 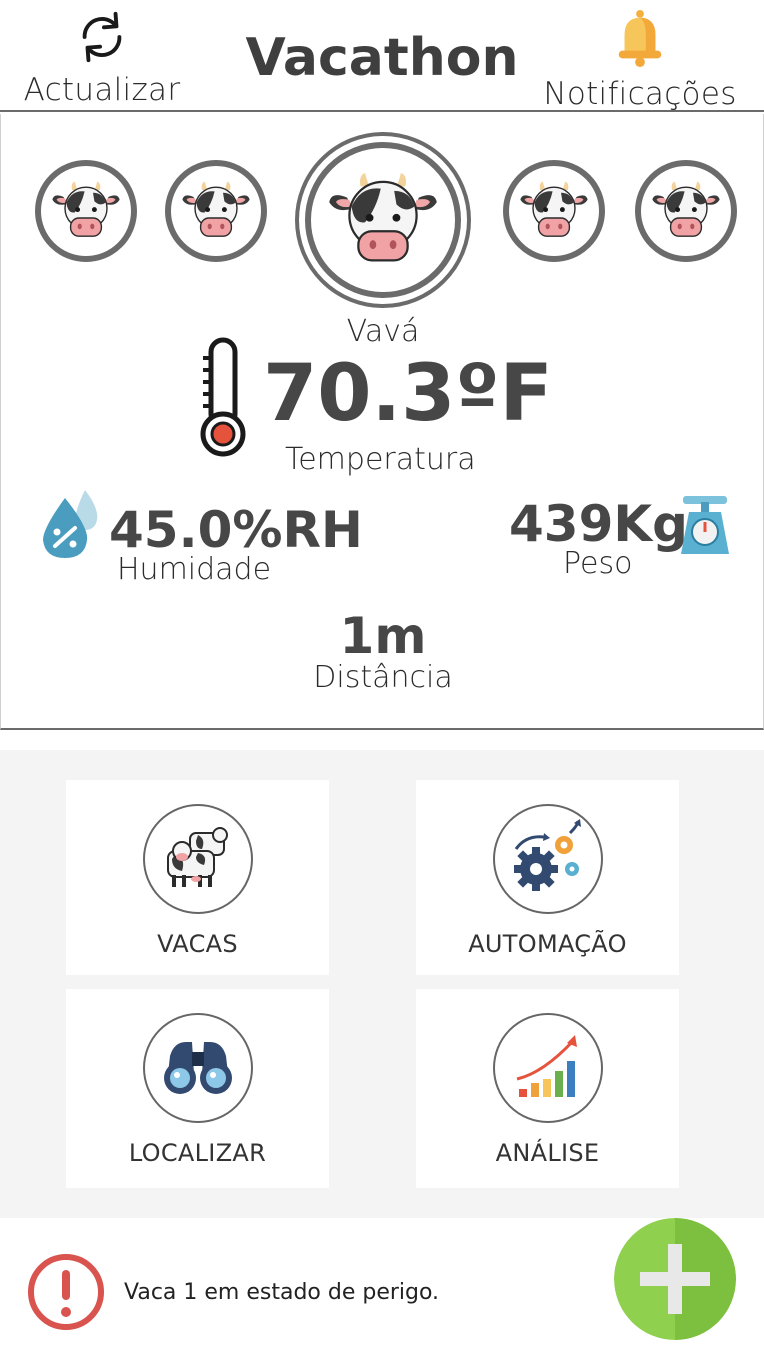 I want to click on alert-message: Vaca 1 em estado de perigo., so click(x=282, y=1292).